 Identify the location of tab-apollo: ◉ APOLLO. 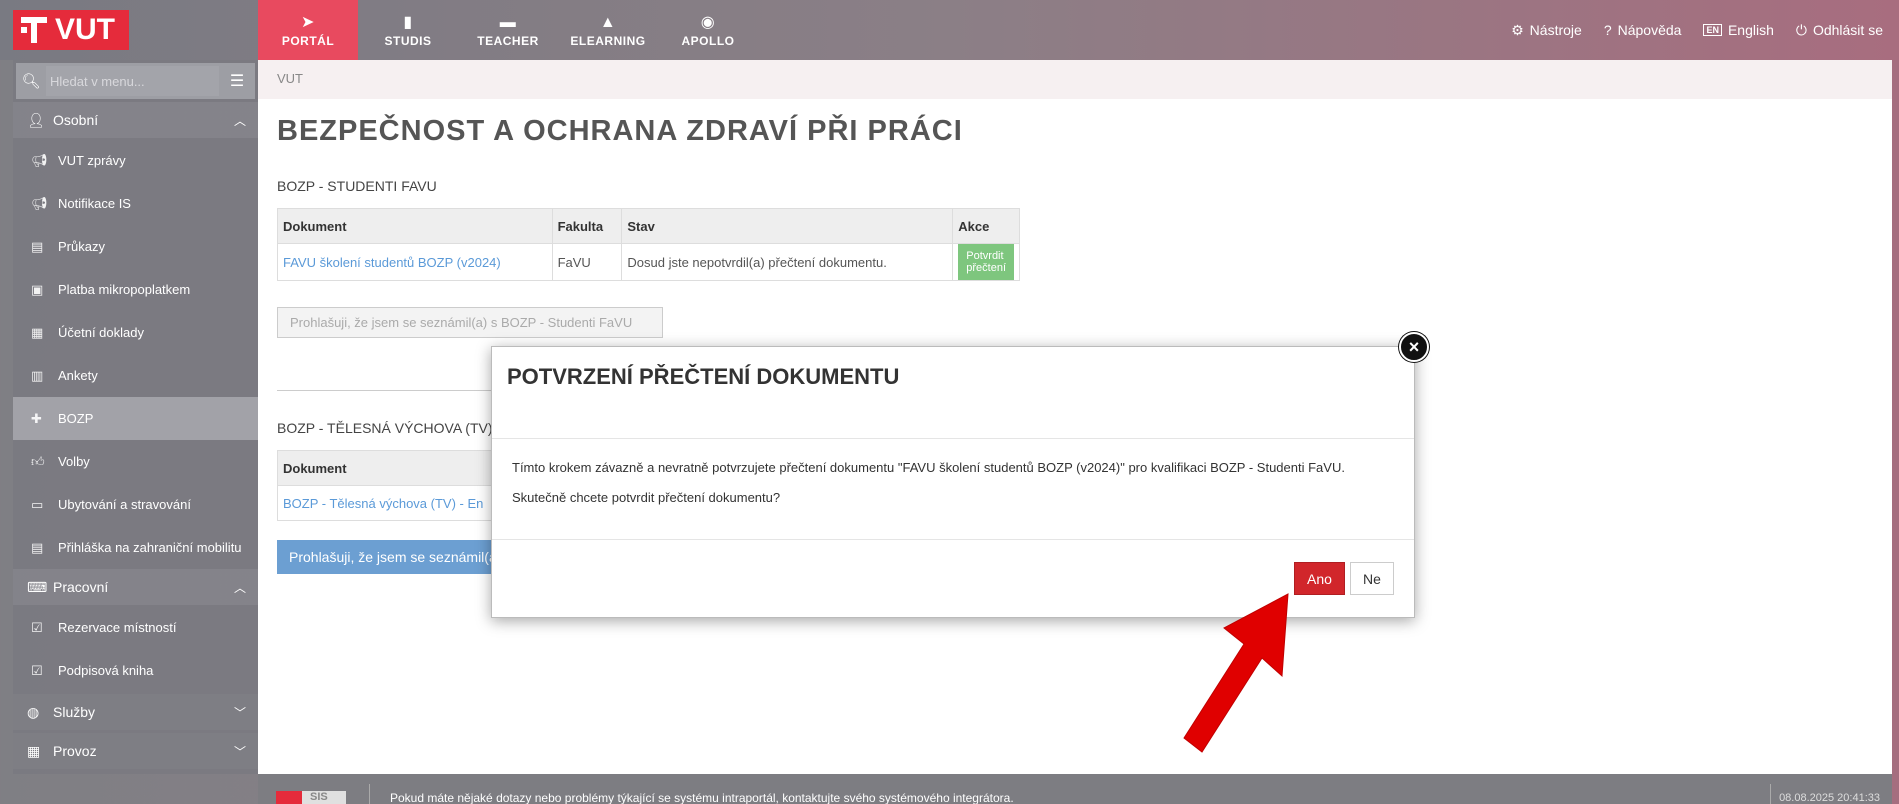
(708, 30).